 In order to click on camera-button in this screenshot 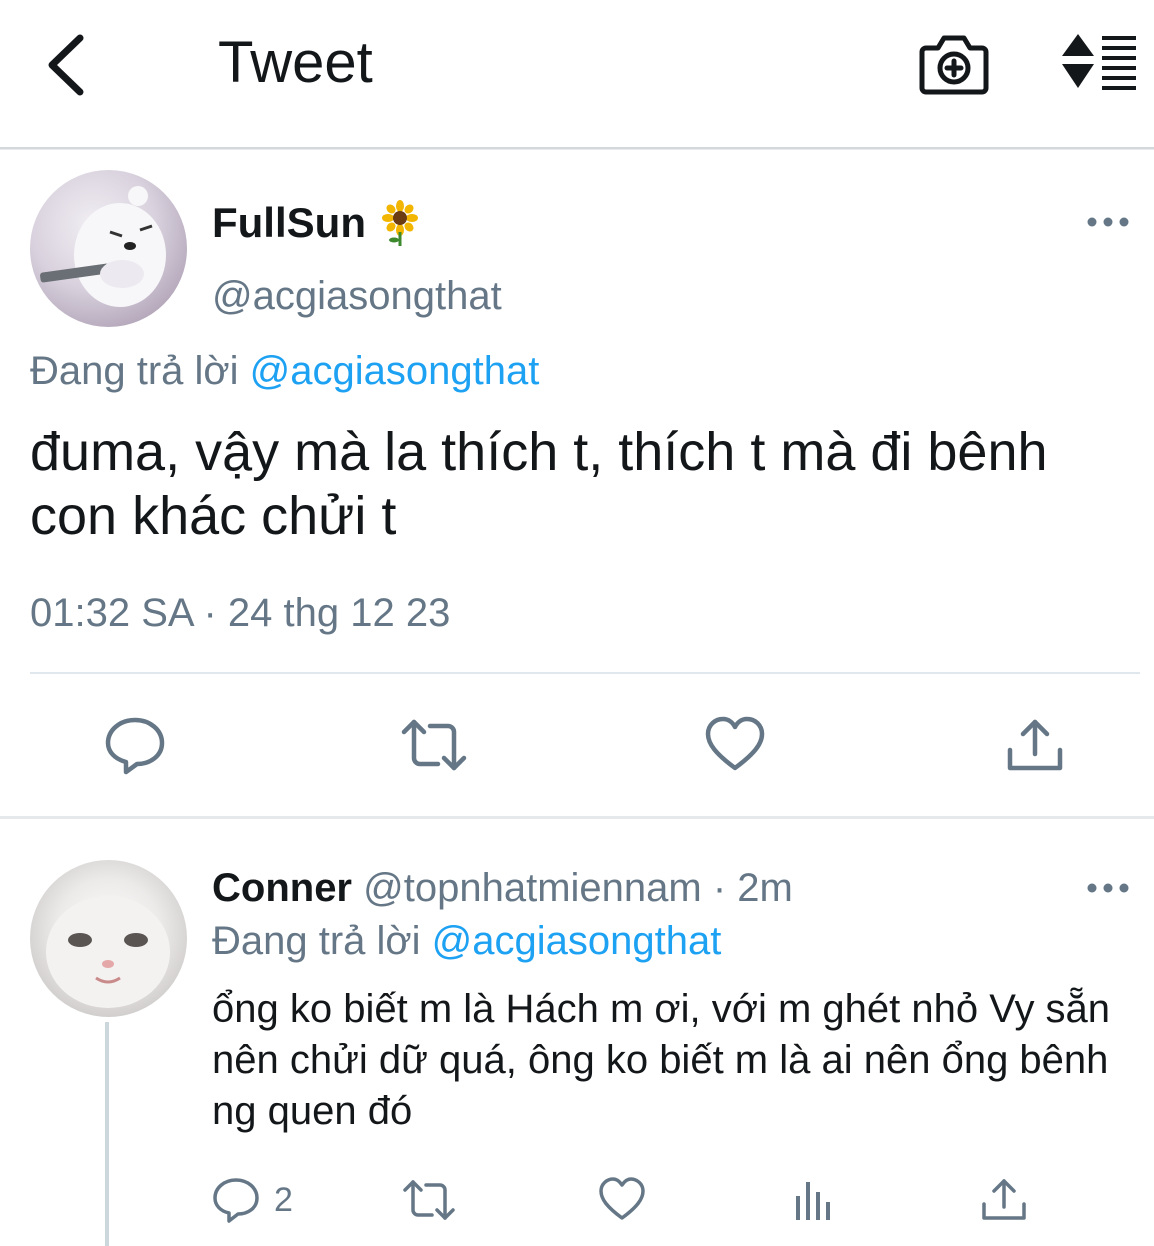, I will do `click(954, 63)`.